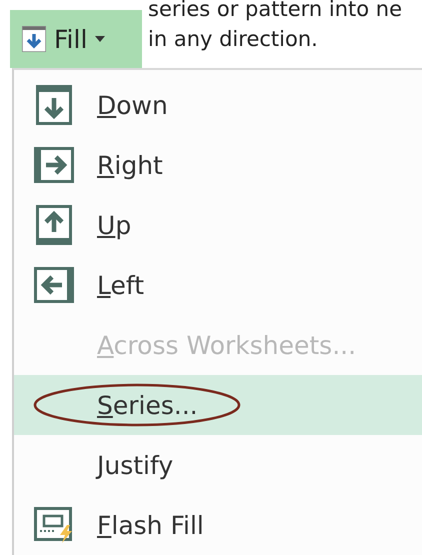  Describe the element at coordinates (54, 105) in the screenshot. I see `arrow-down-icon` at that location.